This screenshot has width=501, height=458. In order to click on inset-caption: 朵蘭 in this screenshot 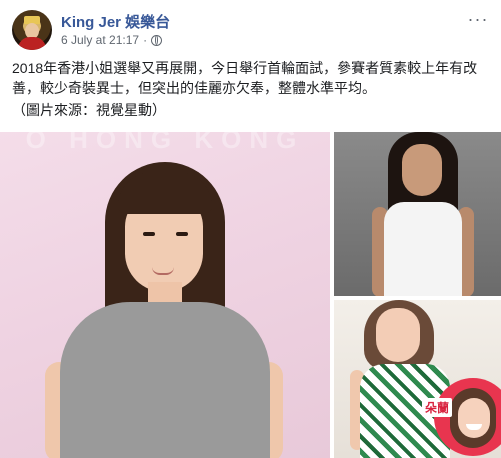, I will do `click(437, 407)`.